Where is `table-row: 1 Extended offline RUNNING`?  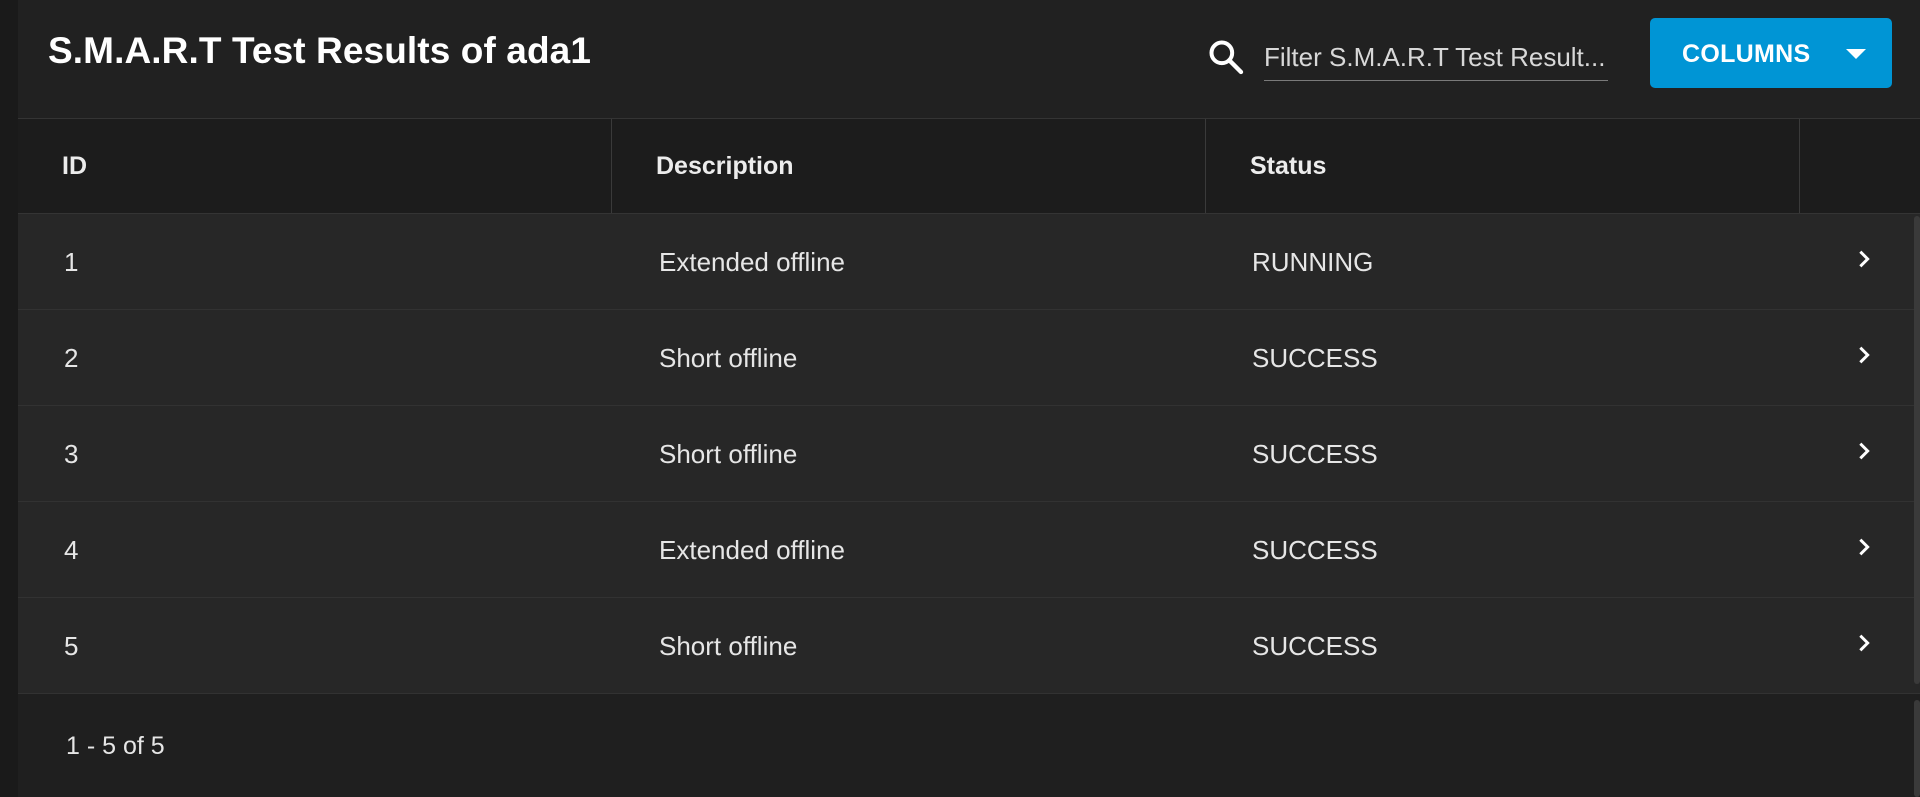 table-row: 1 Extended offline RUNNING is located at coordinates (969, 262).